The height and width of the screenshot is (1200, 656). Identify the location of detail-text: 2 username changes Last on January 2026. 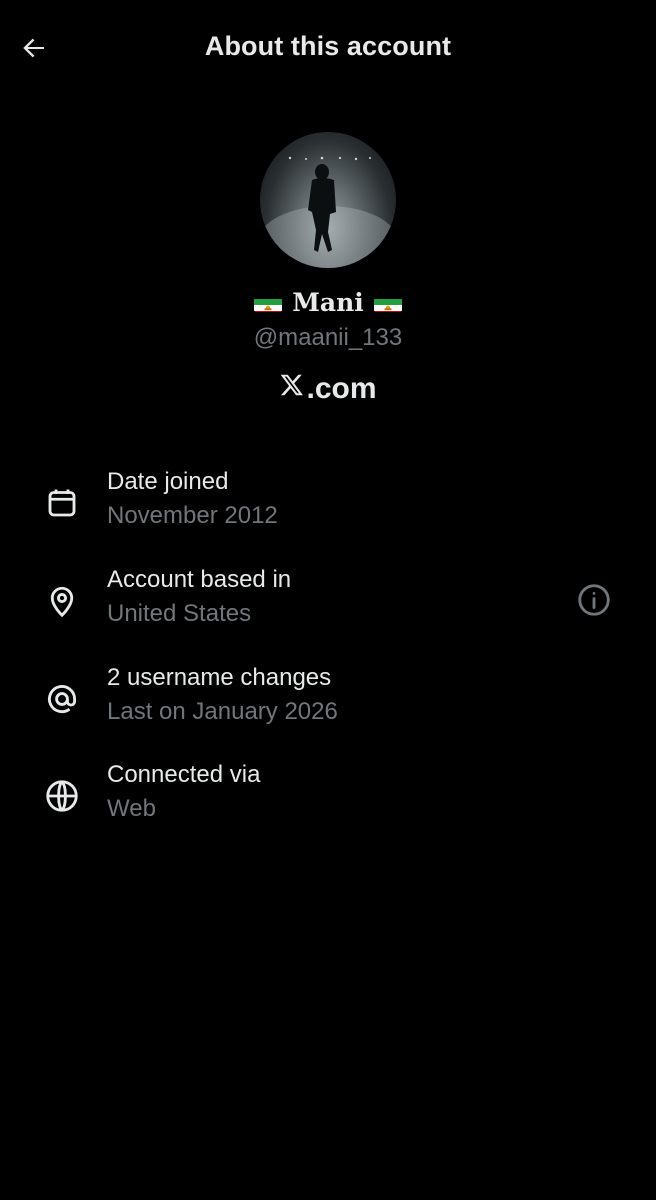
(222, 695).